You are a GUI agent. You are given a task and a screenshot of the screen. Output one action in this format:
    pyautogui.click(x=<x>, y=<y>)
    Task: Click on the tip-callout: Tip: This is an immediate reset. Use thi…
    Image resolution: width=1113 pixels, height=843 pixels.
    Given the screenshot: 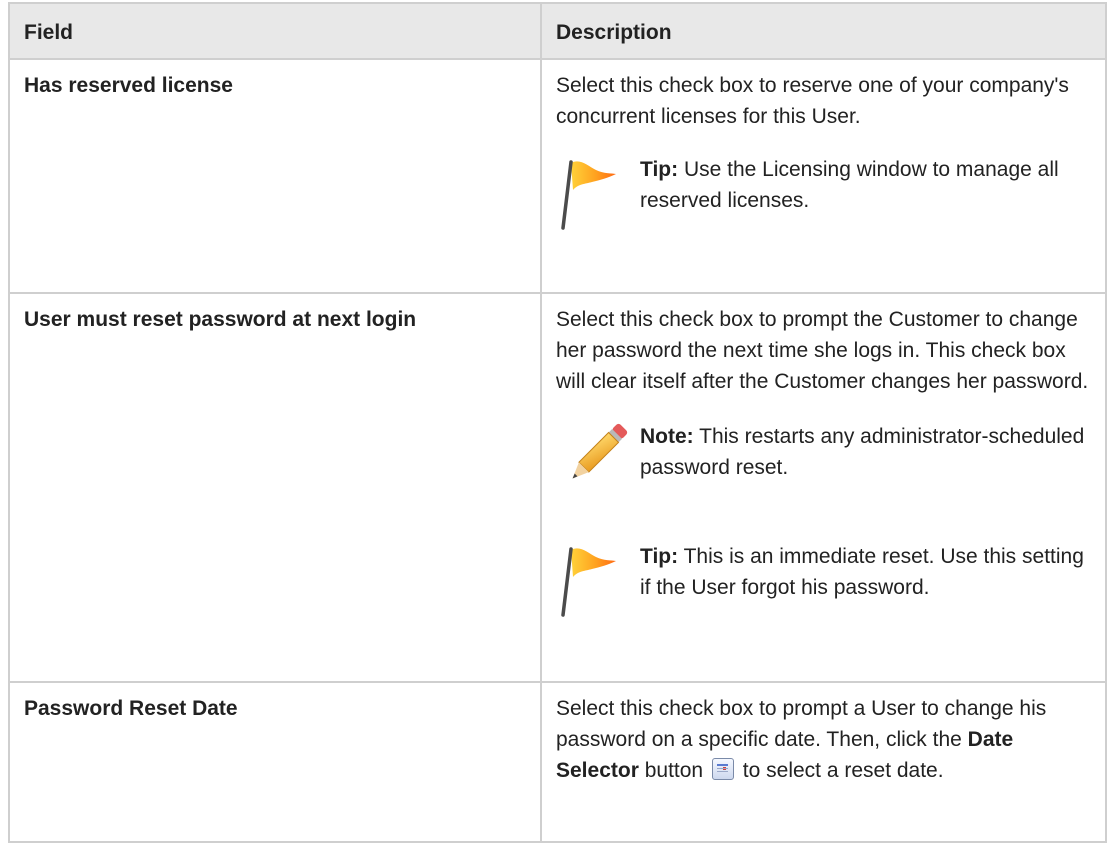 What is the action you would take?
    pyautogui.click(x=823, y=575)
    